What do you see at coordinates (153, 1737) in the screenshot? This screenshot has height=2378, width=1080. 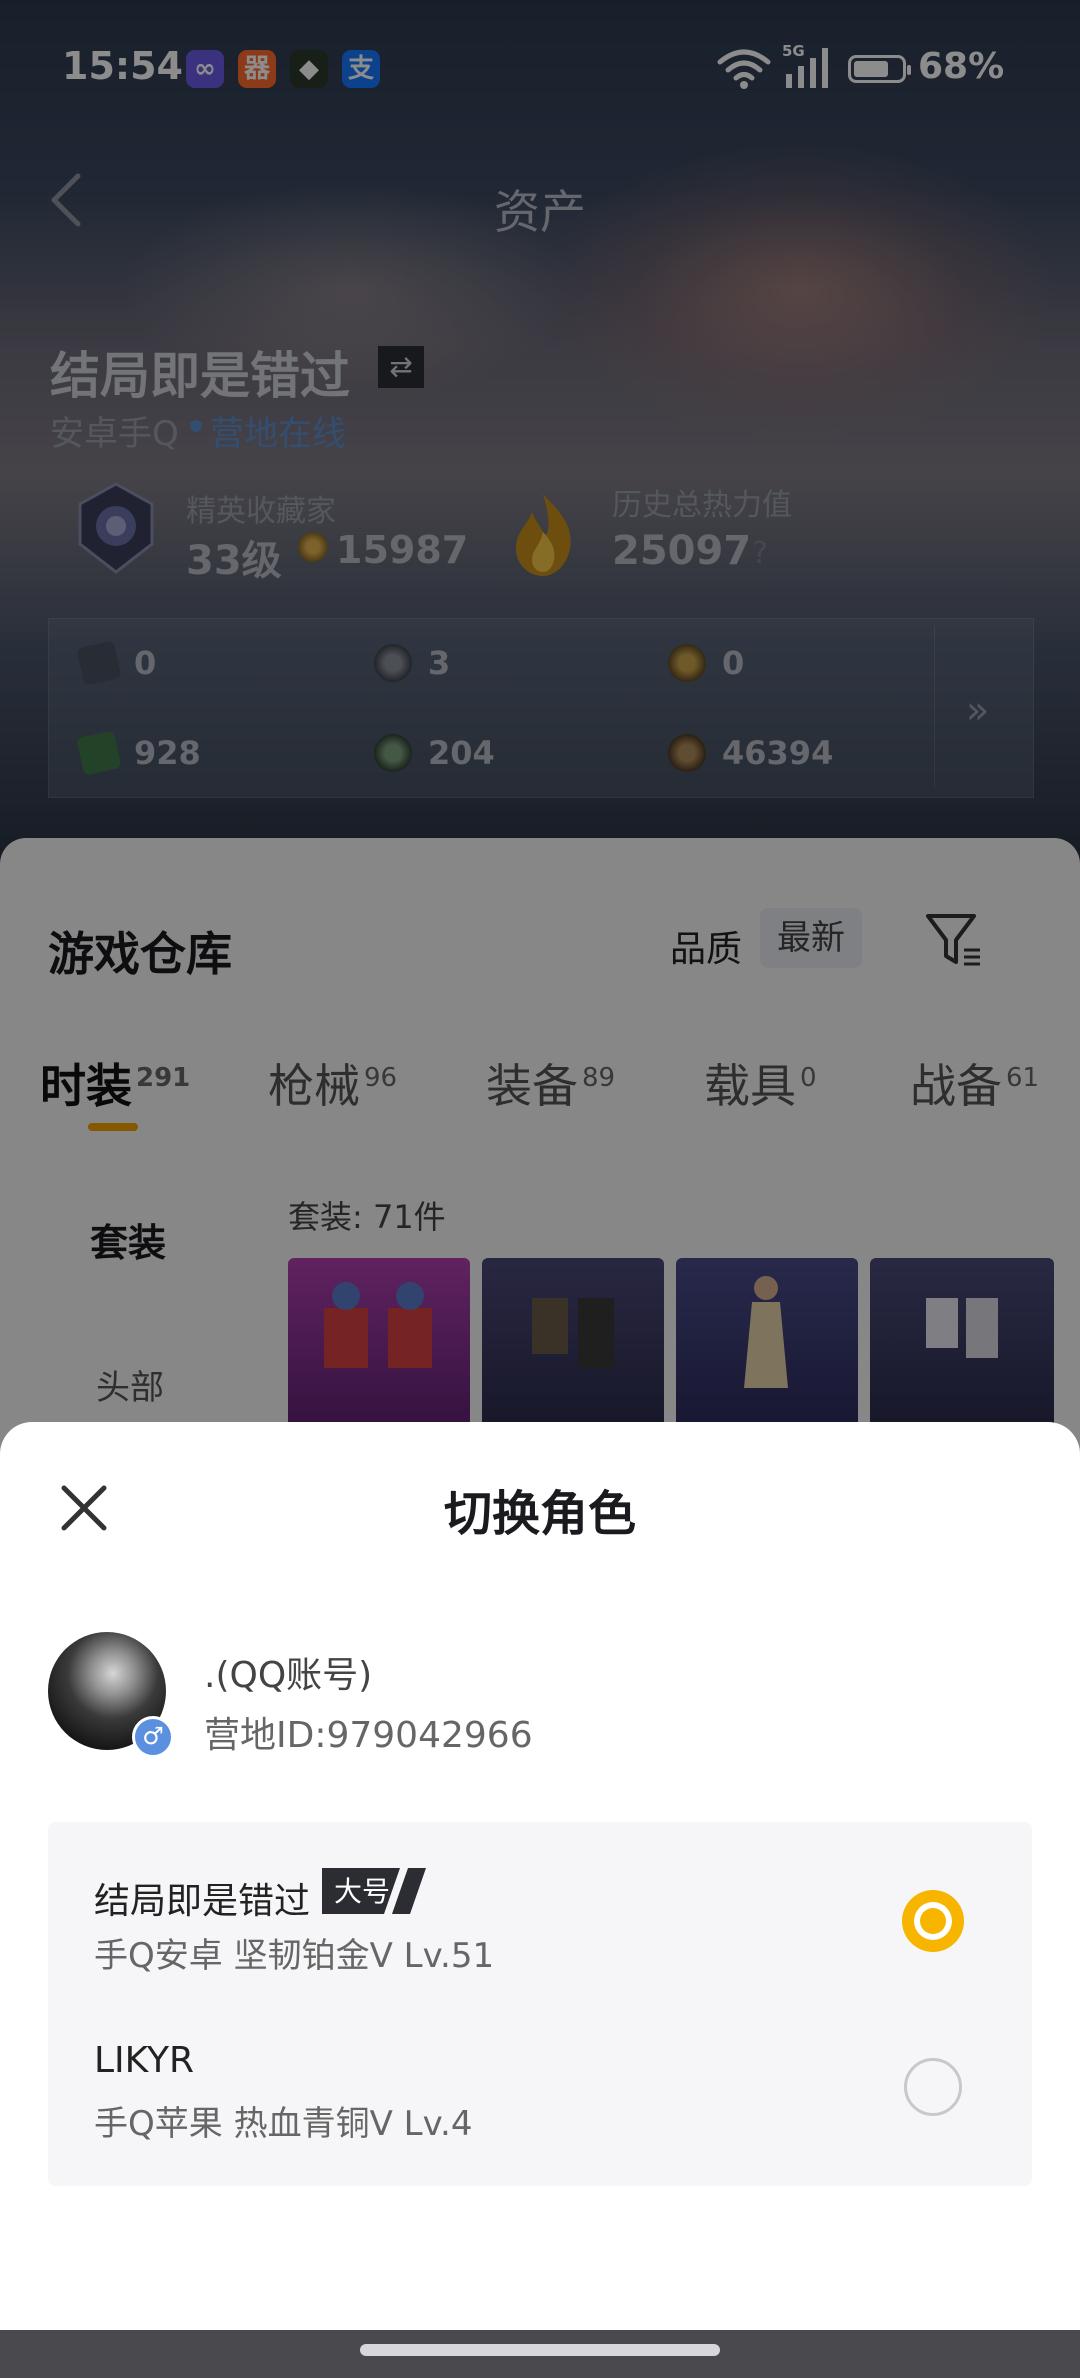 I see `male-gender-icon: ♂` at bounding box center [153, 1737].